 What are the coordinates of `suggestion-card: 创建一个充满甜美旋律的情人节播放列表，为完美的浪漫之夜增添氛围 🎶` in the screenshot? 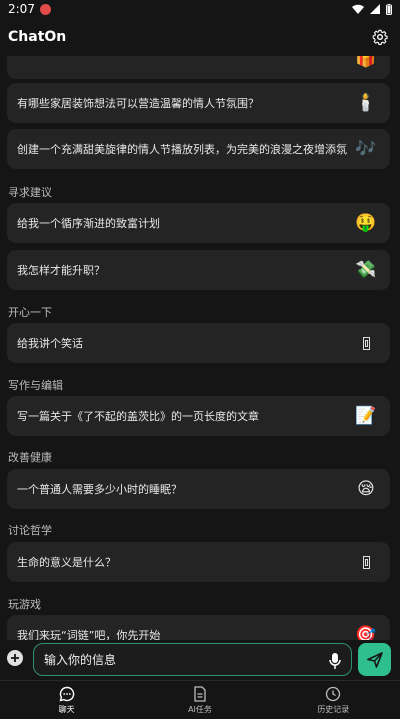 It's located at (198, 149).